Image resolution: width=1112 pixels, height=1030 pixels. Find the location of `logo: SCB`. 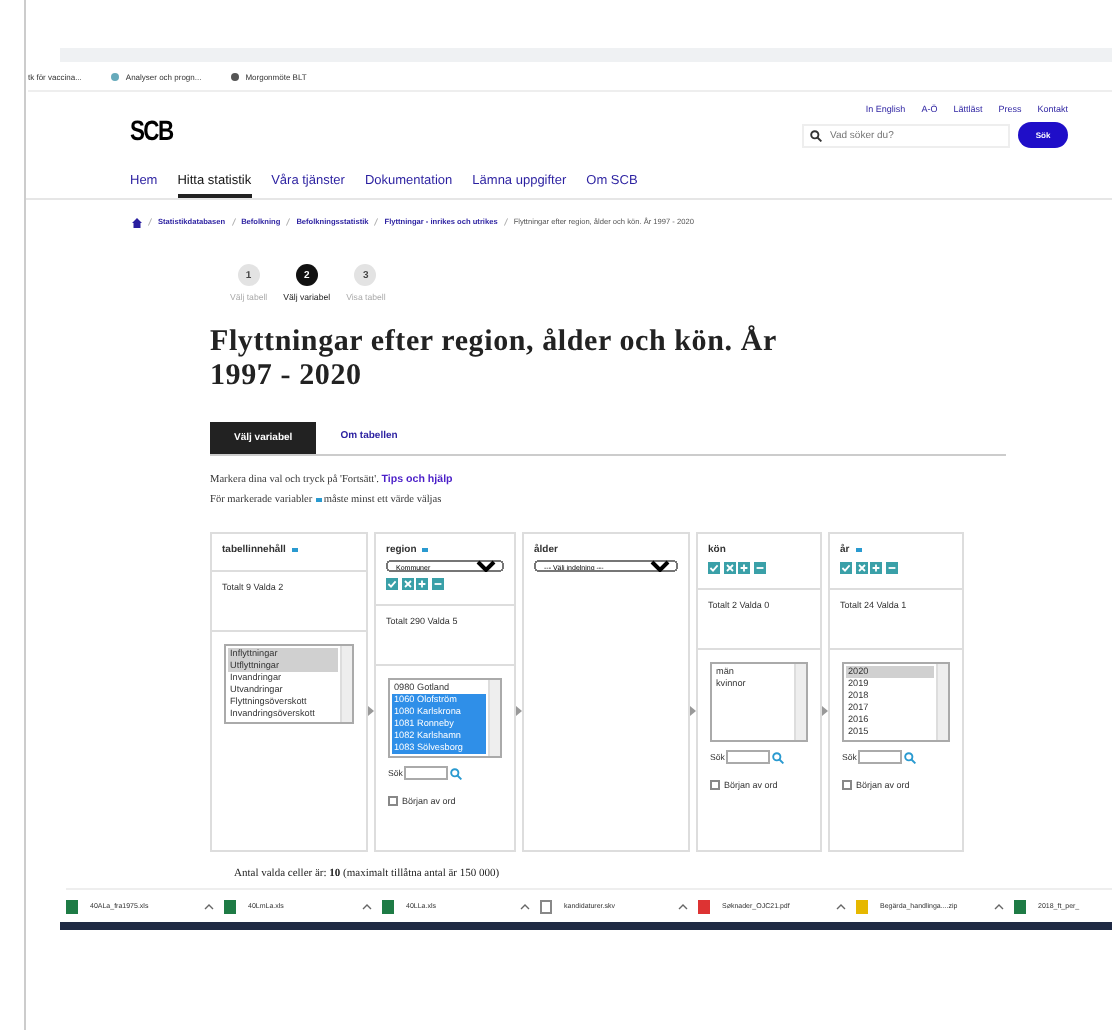

logo: SCB is located at coordinates (151, 131).